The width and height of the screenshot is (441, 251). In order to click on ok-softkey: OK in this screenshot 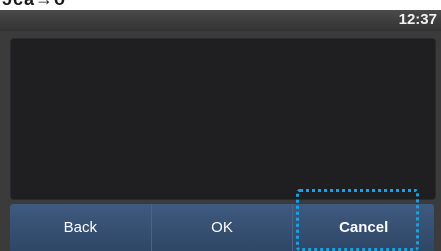, I will do `click(223, 227)`.